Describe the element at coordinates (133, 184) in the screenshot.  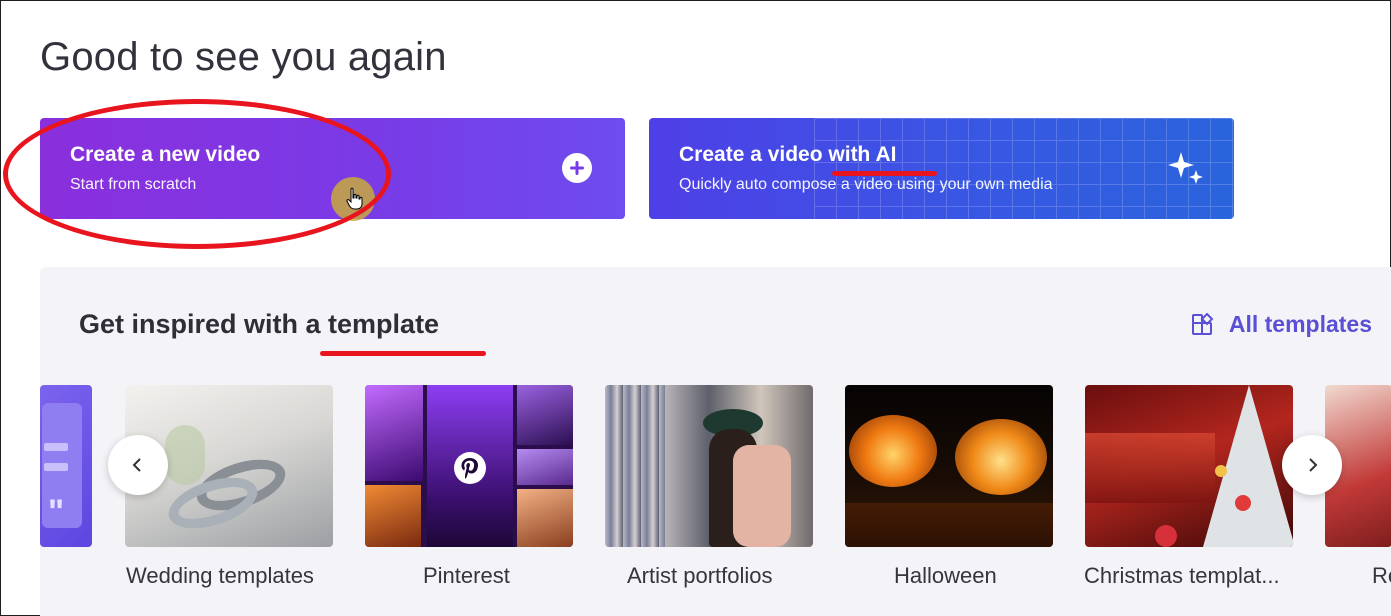
I see `create-new-video-subtitle: Start from scratch` at that location.